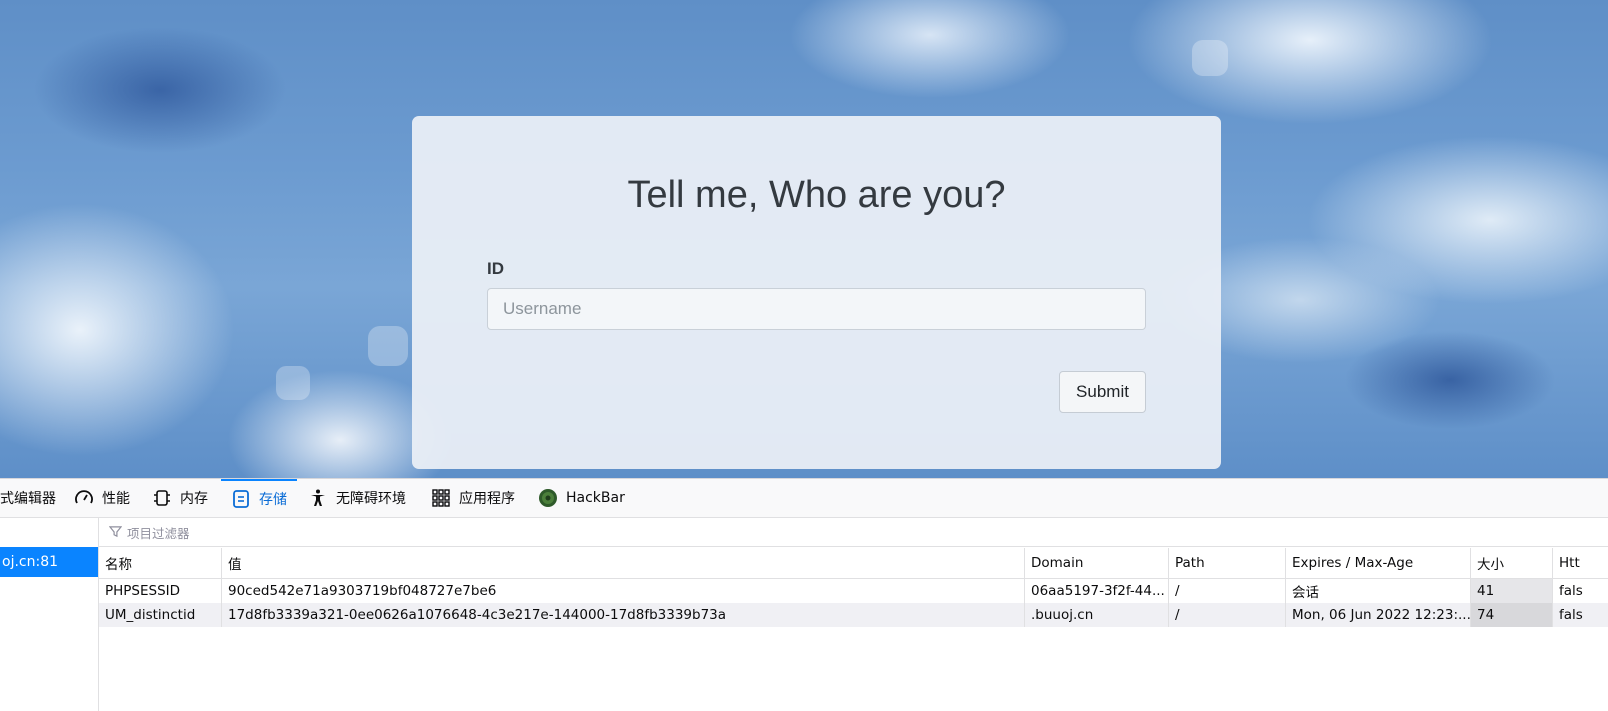  Describe the element at coordinates (1097, 615) in the screenshot. I see `cookie-domain: .buuoj.cn` at that location.